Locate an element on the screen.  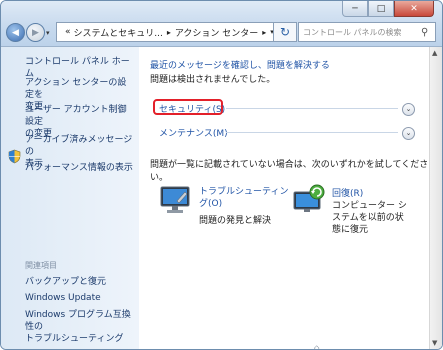
sidebar-item-label: Windows Update is located at coordinates (63, 298).